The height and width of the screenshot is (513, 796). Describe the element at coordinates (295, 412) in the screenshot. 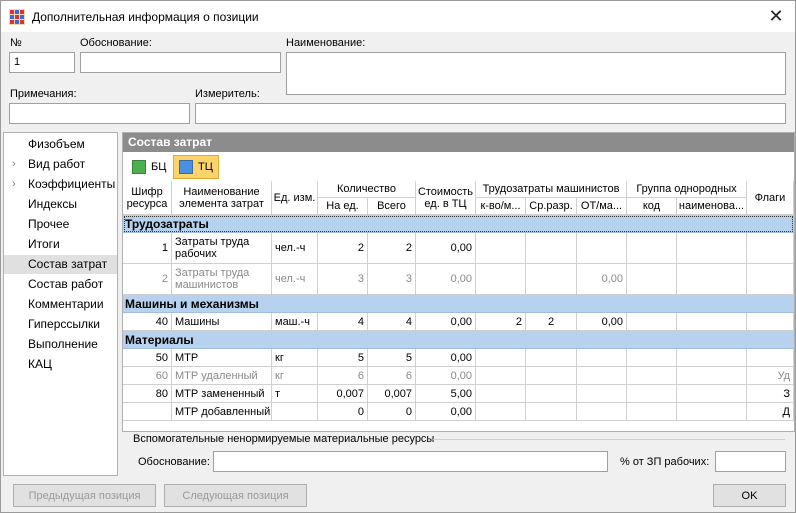

I see `cell-unit` at that location.